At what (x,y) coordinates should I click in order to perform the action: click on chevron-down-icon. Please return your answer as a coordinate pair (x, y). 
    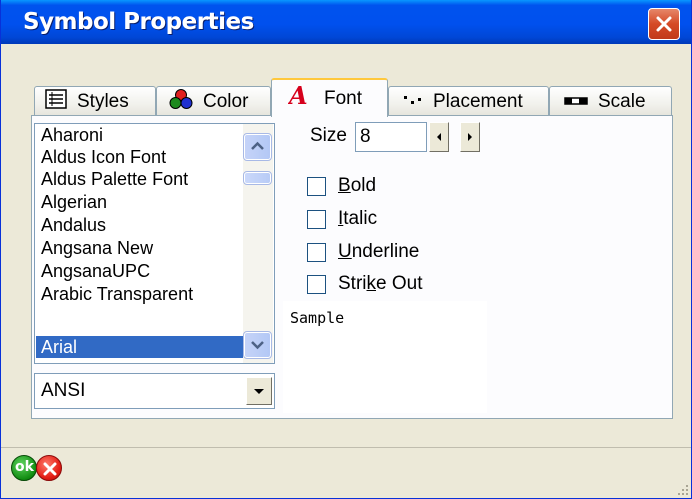
    Looking at the image, I should click on (257, 345).